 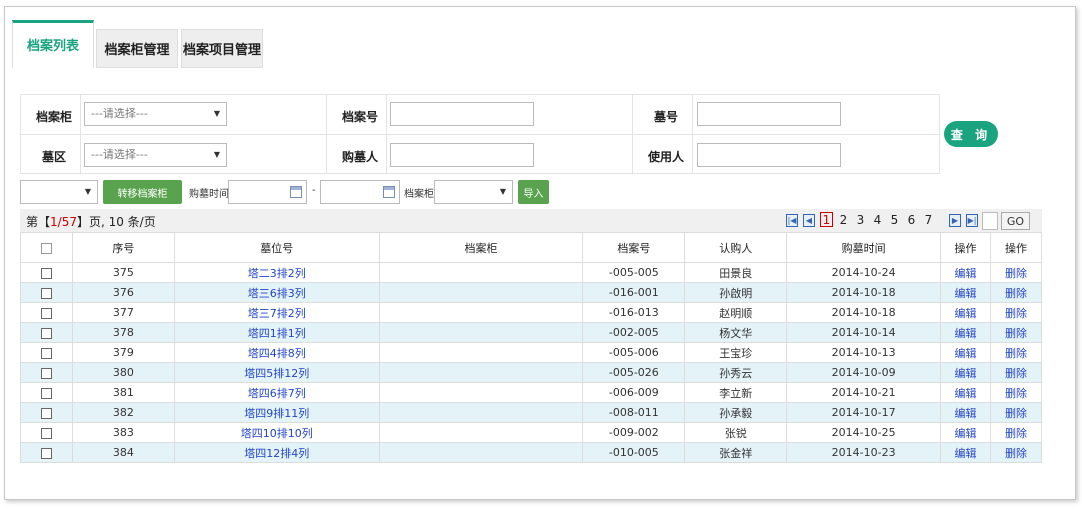 What do you see at coordinates (911, 220) in the screenshot?
I see `page-link-6: 6` at bounding box center [911, 220].